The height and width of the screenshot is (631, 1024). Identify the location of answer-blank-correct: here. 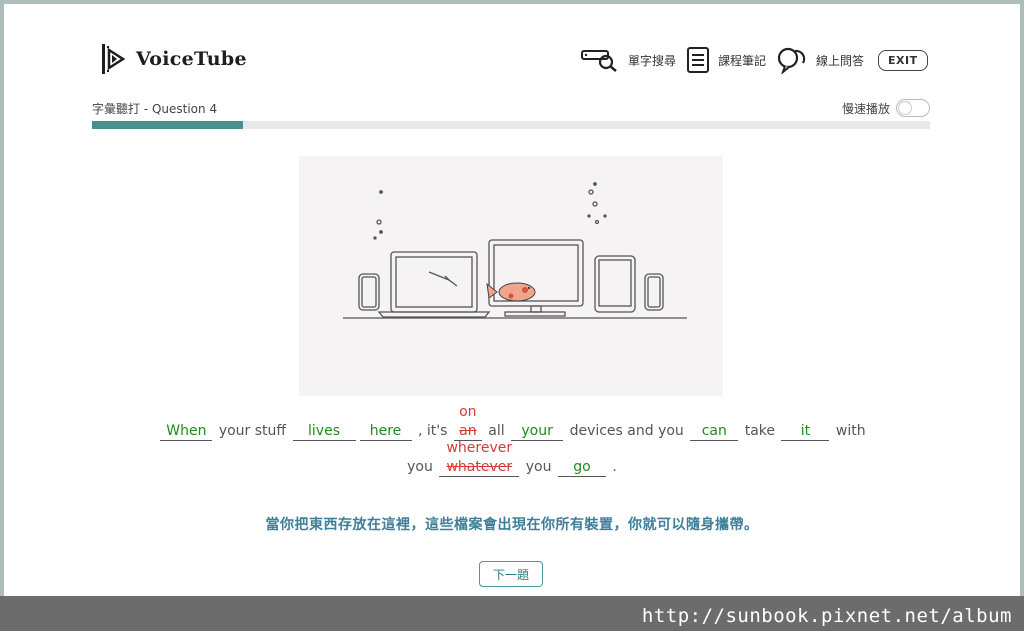
(385, 431).